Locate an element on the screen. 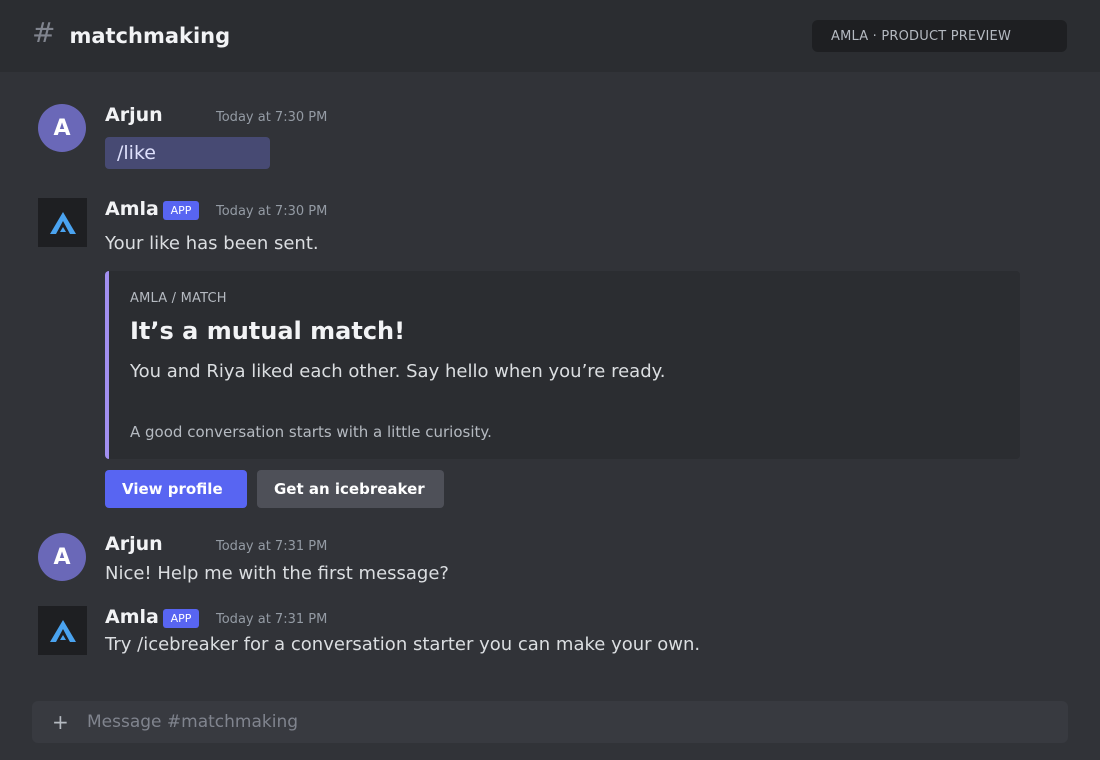 Image resolution: width=1100 pixels, height=760 pixels. message-text: Nice! Help me with the first message? is located at coordinates (277, 573).